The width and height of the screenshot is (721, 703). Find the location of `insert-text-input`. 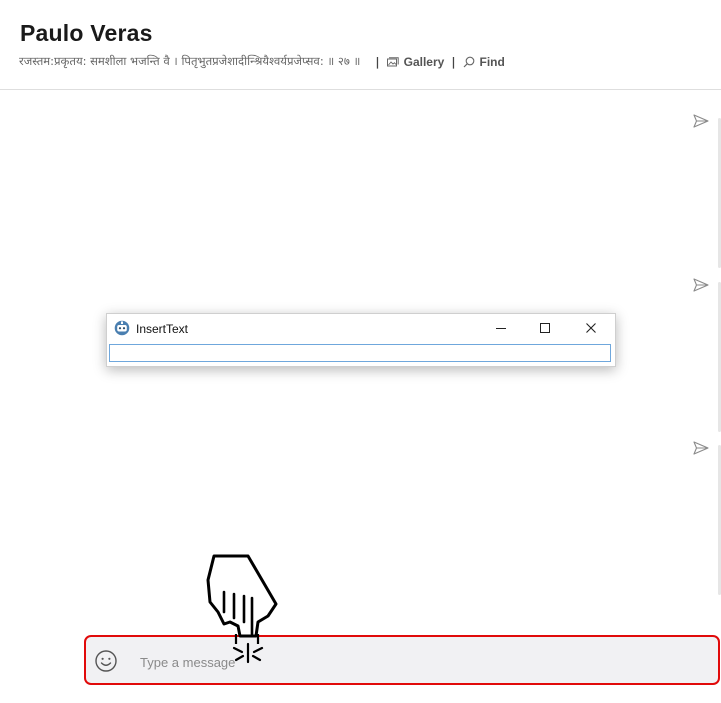

insert-text-input is located at coordinates (360, 353).